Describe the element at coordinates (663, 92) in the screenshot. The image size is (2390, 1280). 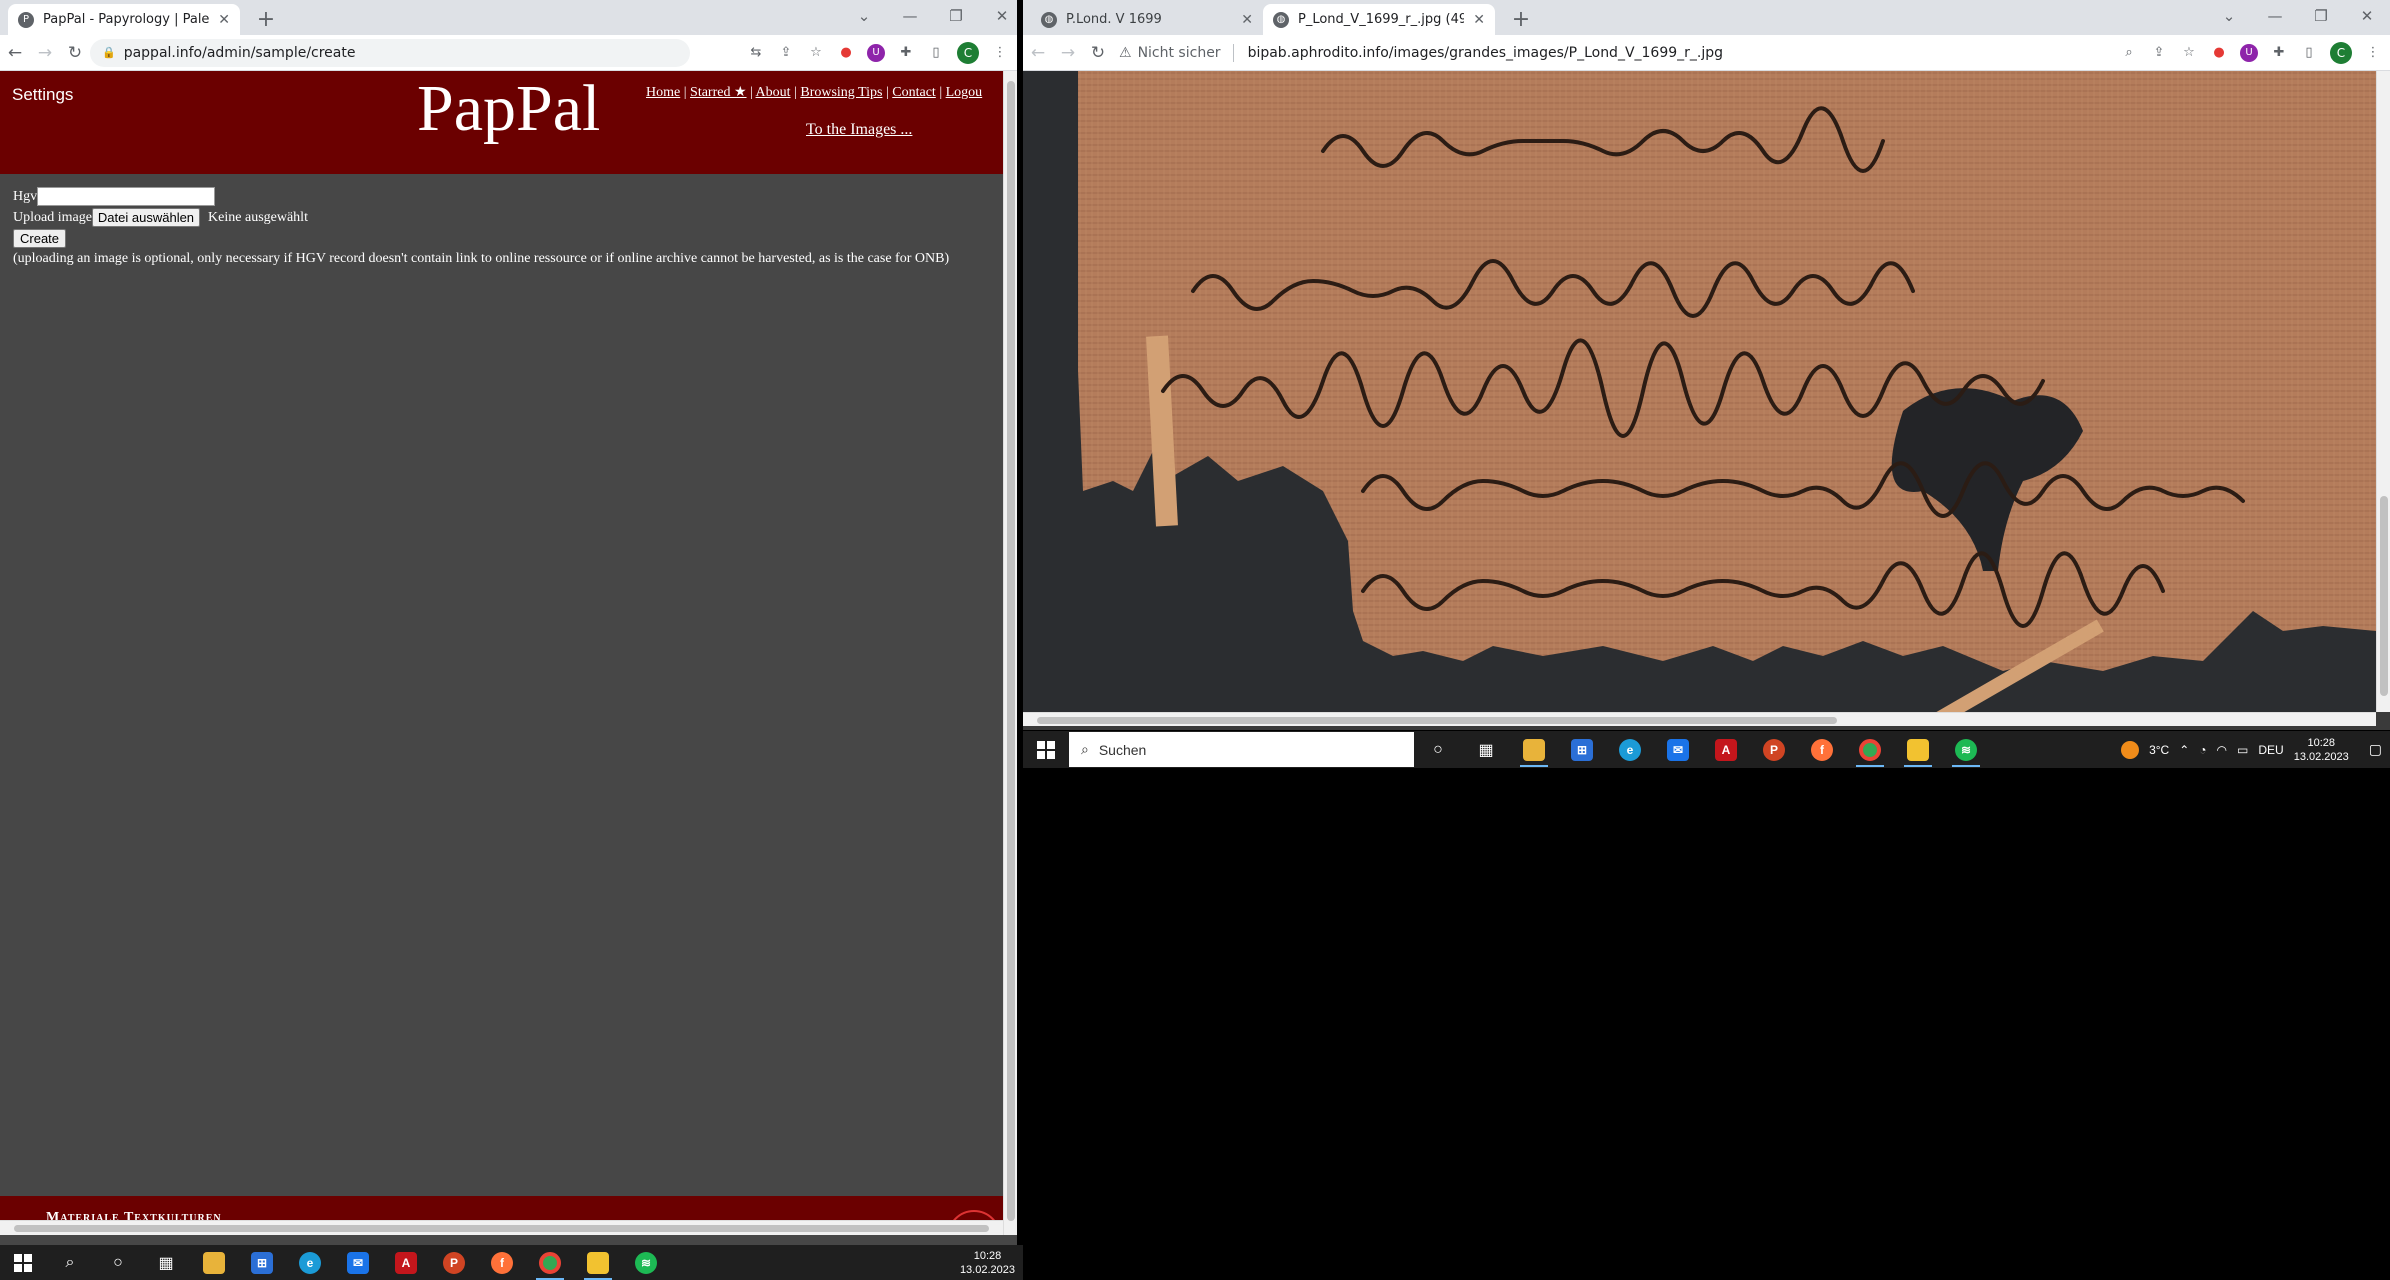
I see `nav-home: Home` at that location.